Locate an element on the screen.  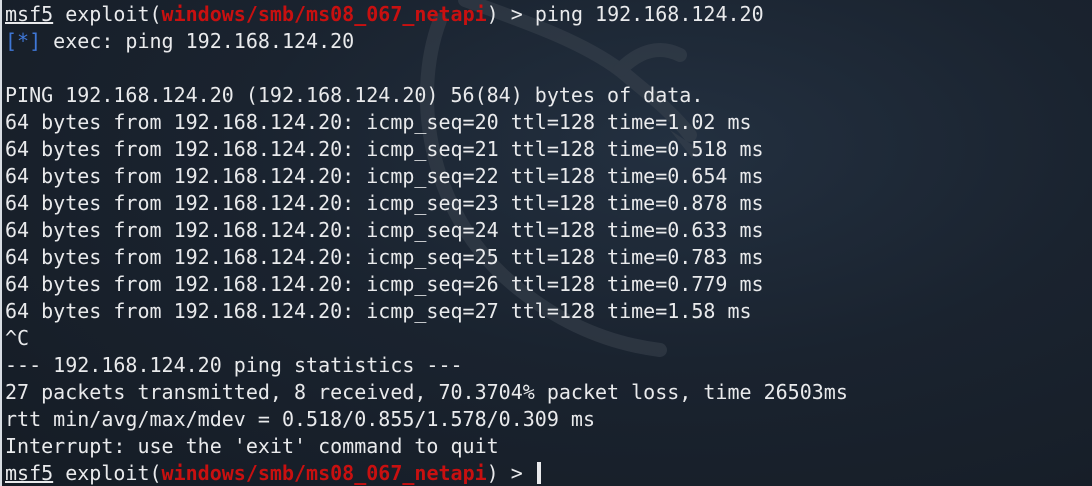
stats-header-line: --- 192.168.124.20 ping statistics --- is located at coordinates (234, 365).